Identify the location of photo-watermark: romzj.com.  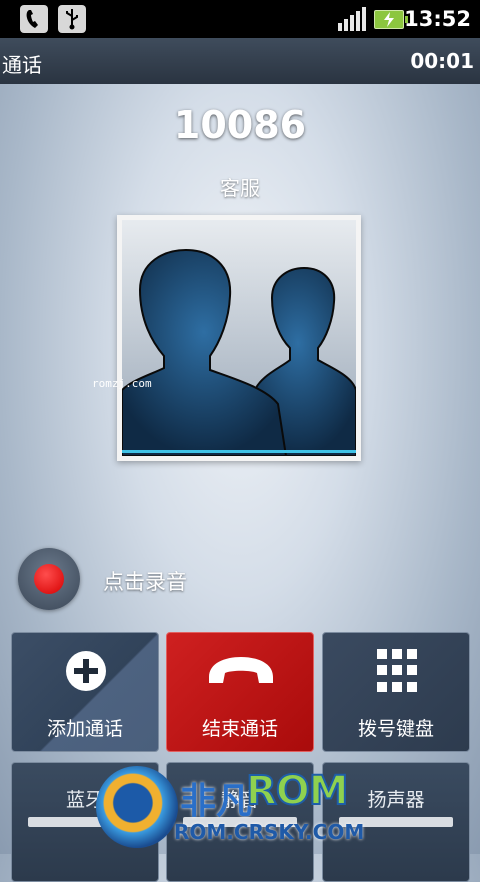
(122, 383).